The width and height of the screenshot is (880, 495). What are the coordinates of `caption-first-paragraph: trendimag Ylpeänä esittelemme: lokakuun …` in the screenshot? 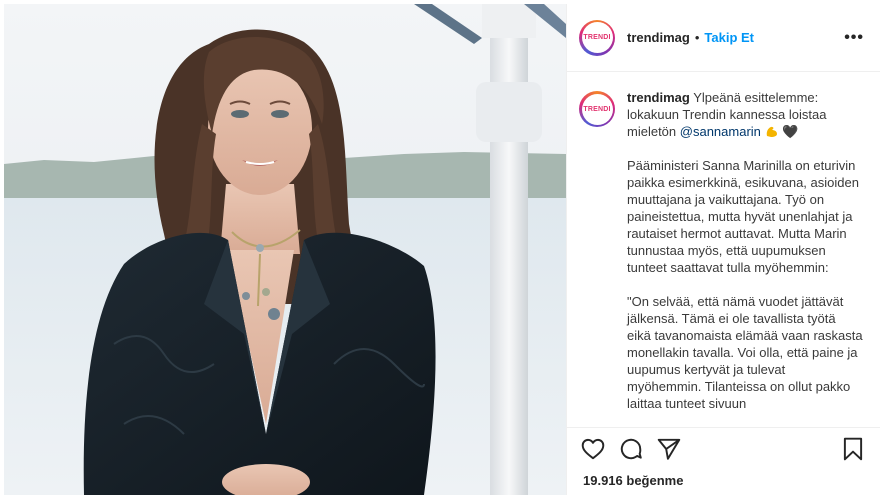 It's located at (745, 114).